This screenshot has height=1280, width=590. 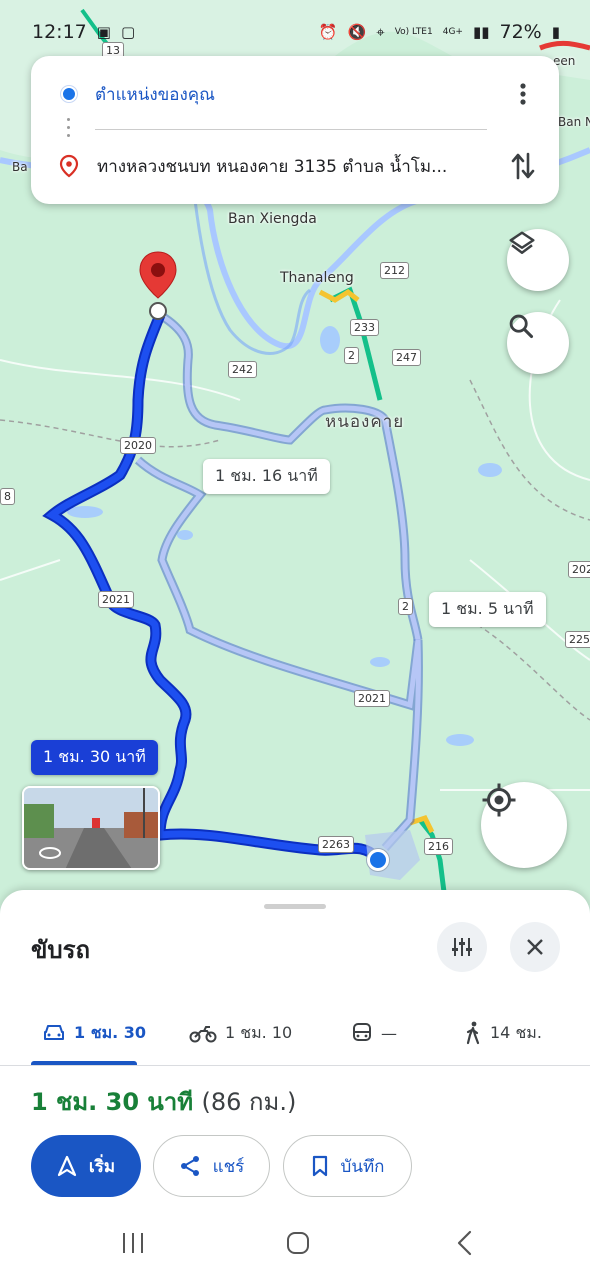 I want to click on recent-apps-icon, so click(x=133, y=1243).